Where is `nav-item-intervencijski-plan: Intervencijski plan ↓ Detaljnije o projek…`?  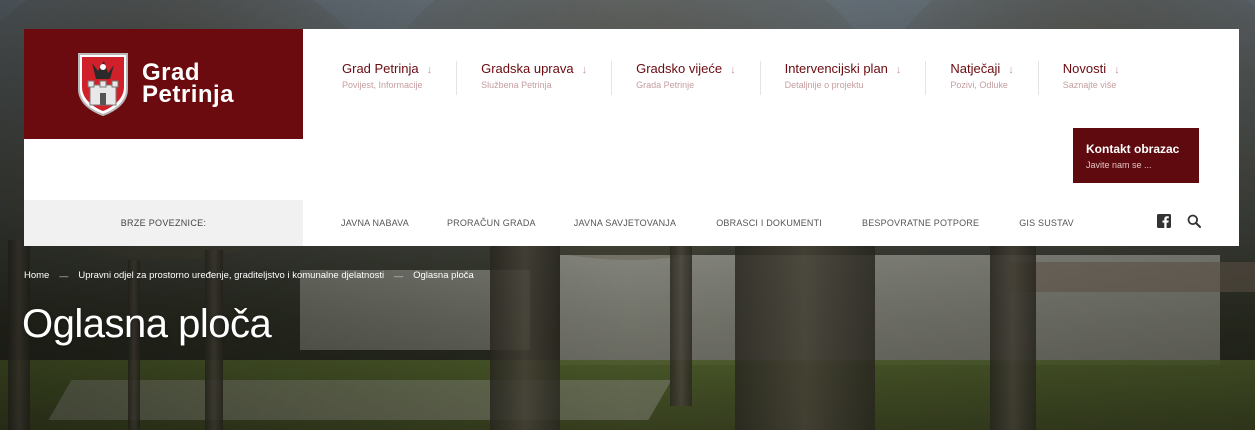 nav-item-intervencijski-plan: Intervencijski plan ↓ Detaljnije o projek… is located at coordinates (856, 78).